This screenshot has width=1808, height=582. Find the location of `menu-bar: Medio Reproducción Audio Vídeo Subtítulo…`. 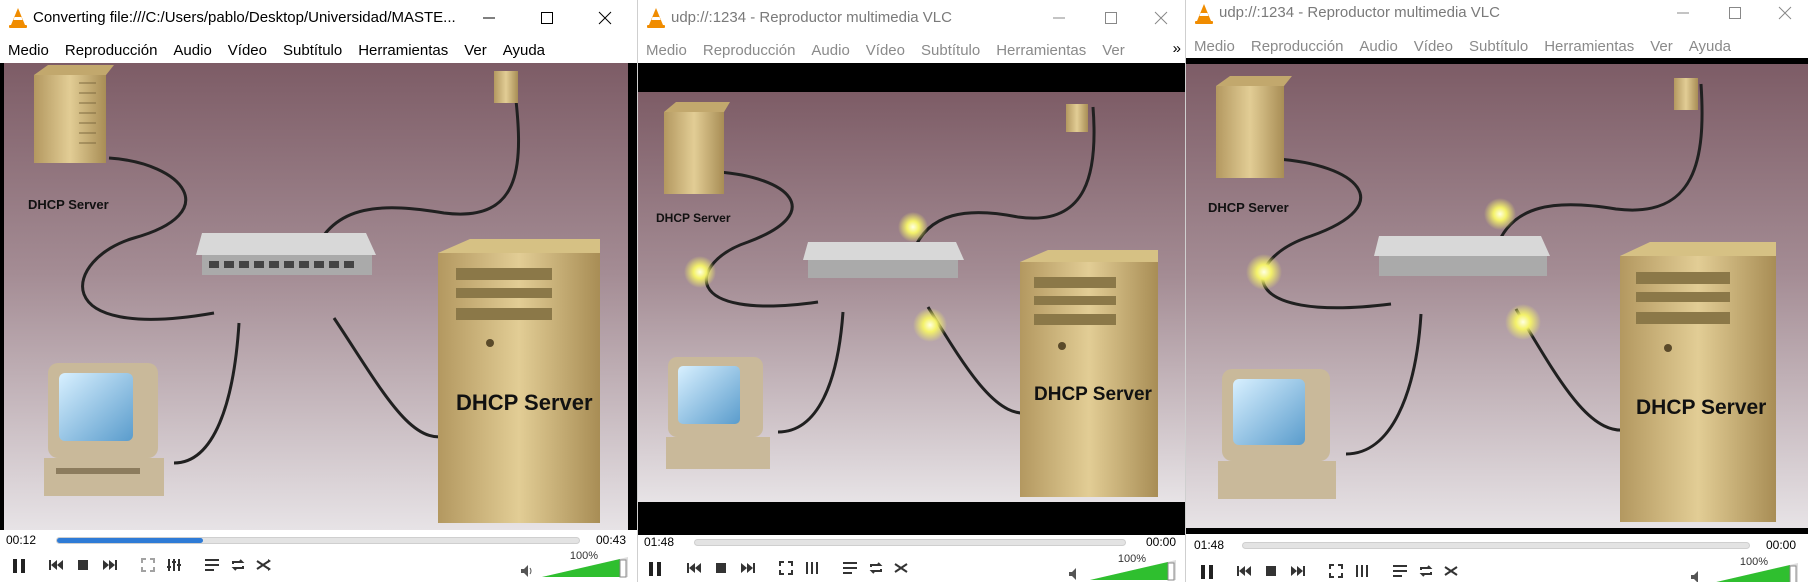

menu-bar: Medio Reproducción Audio Vídeo Subtítulo… is located at coordinates (318, 50).